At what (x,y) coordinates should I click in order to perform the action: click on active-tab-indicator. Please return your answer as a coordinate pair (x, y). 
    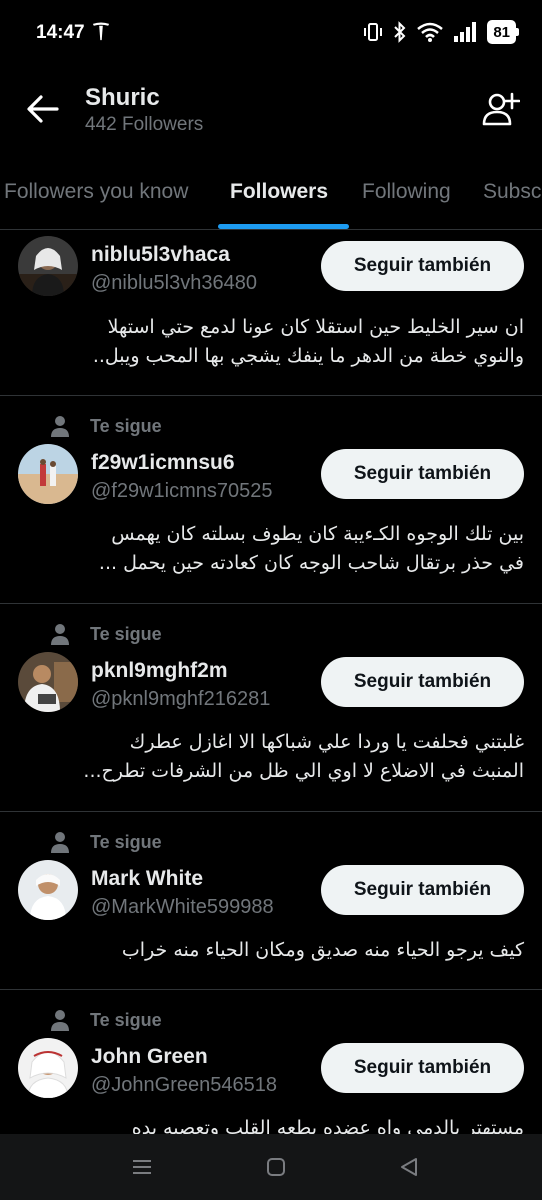
    Looking at the image, I should click on (283, 226).